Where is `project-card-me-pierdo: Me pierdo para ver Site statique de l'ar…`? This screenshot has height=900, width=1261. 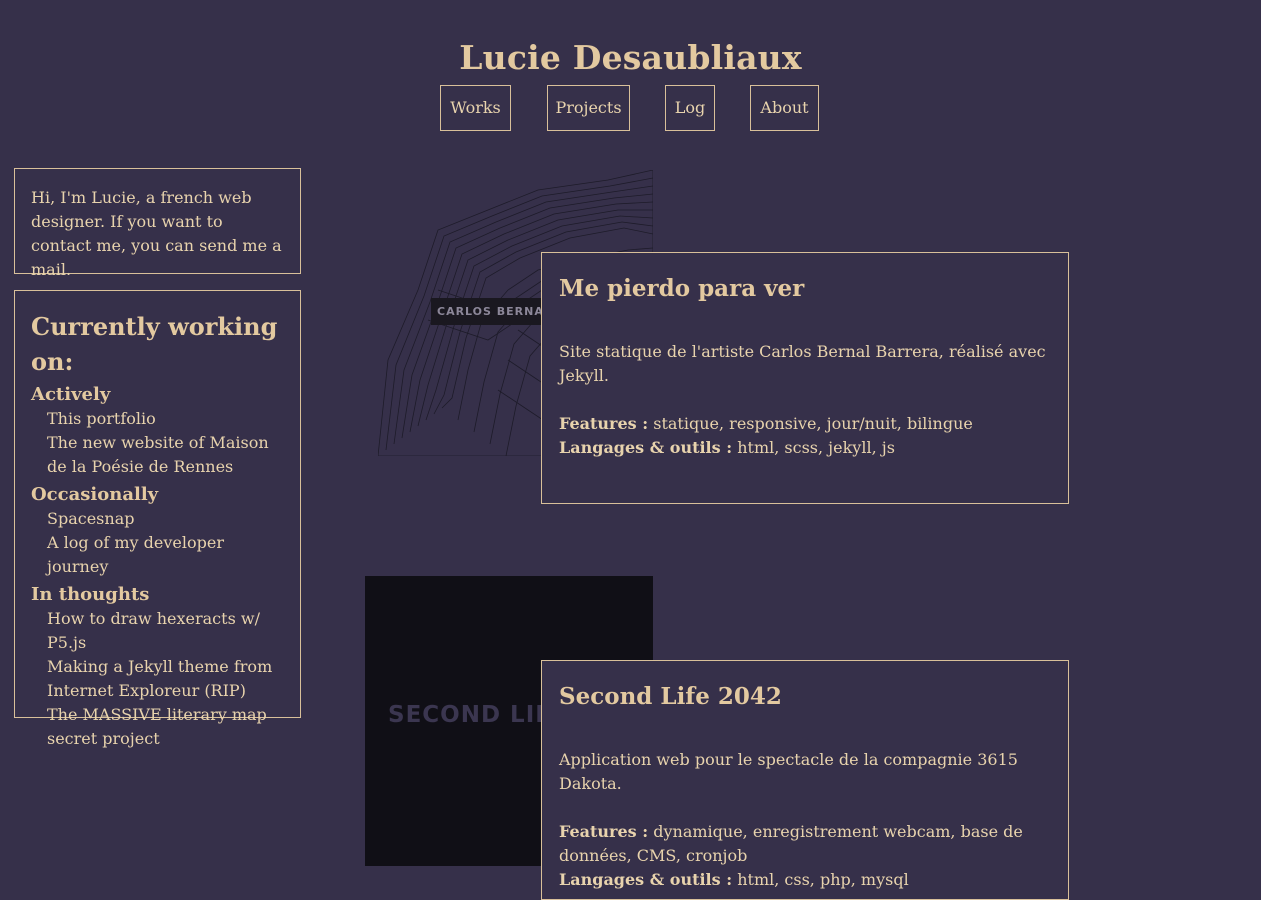 project-card-me-pierdo: Me pierdo para ver Site statique de l'ar… is located at coordinates (805, 378).